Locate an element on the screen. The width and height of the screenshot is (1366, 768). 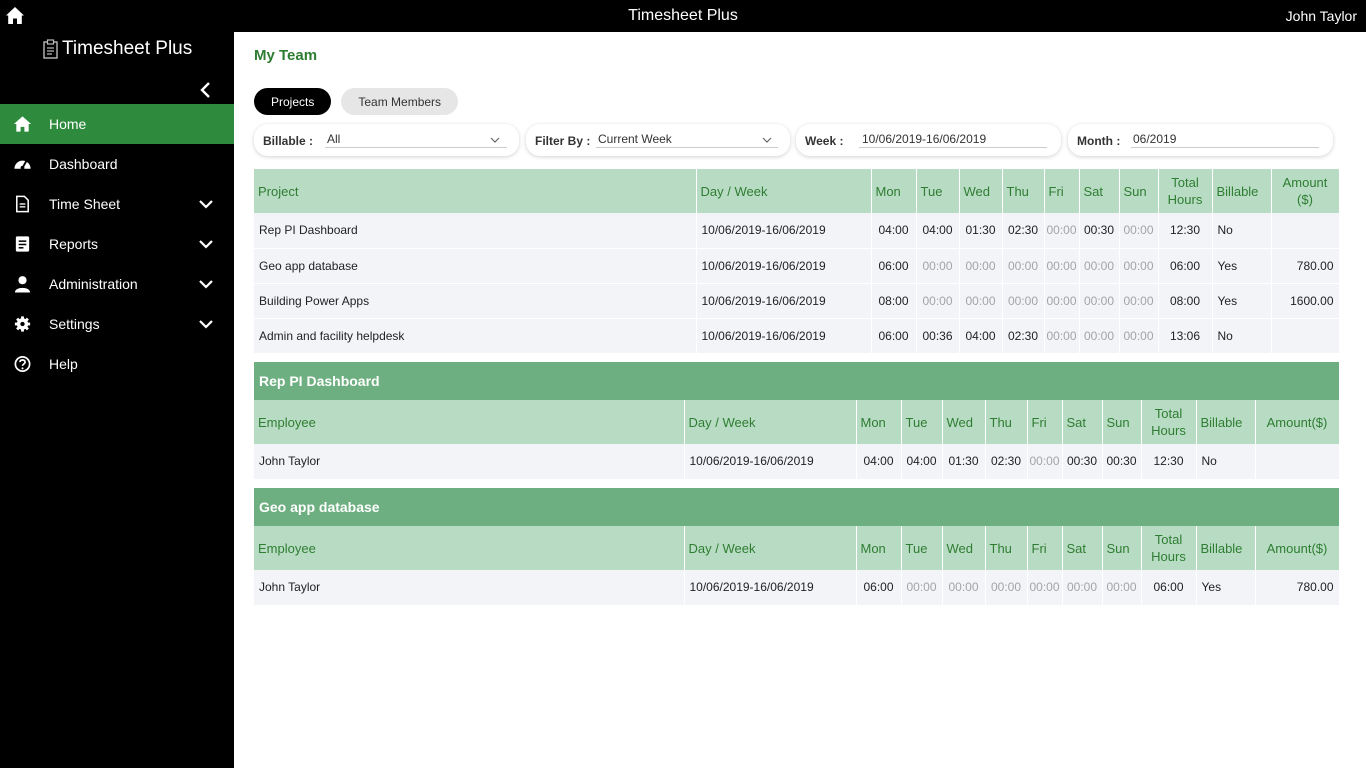
table-cell: John Taylor is located at coordinates (469, 588).